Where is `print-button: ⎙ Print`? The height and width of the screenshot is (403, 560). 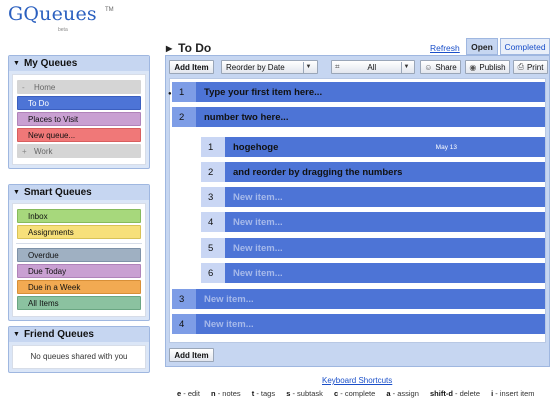
print-button: ⎙ Print is located at coordinates (530, 67).